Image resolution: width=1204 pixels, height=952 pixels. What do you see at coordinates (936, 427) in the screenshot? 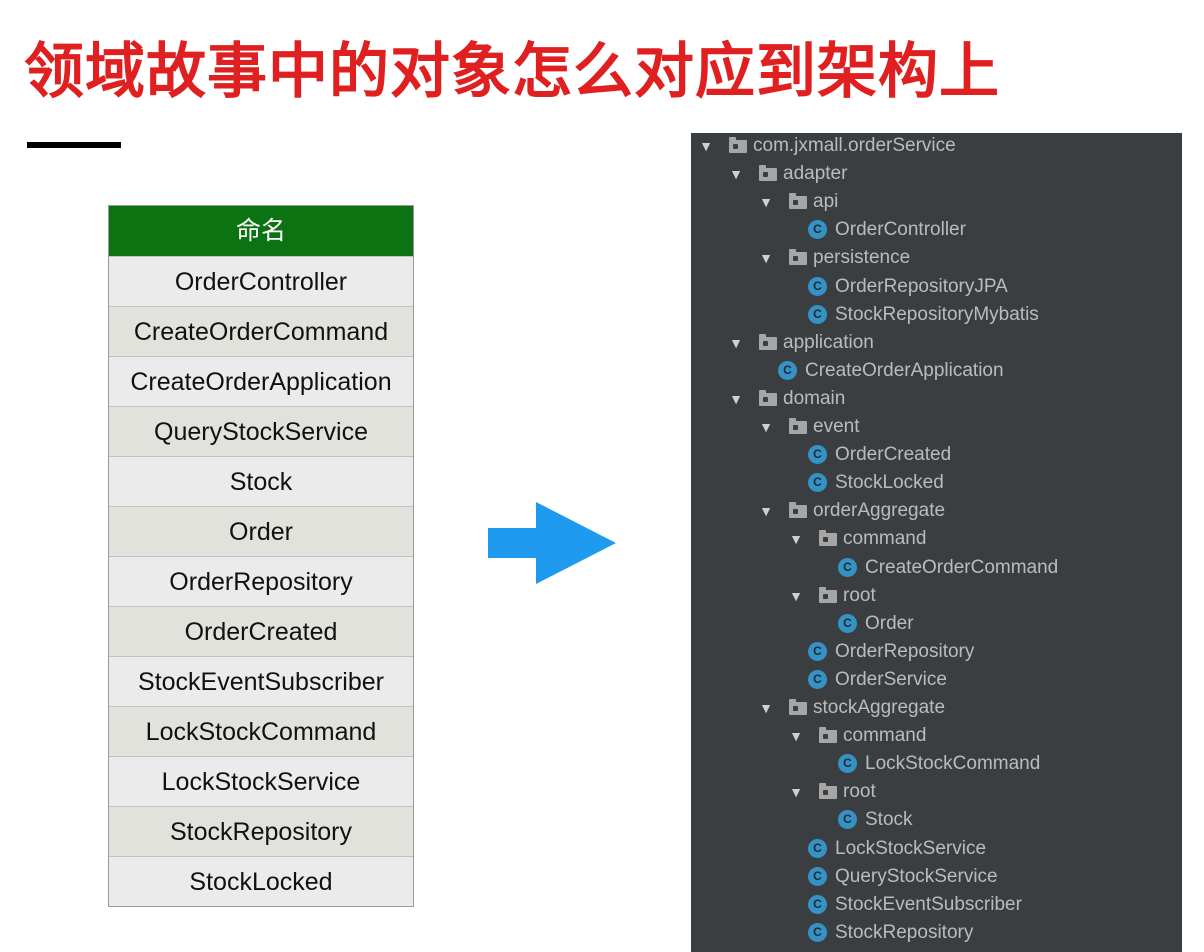
I see `tree-package-row: ▼ event` at bounding box center [936, 427].